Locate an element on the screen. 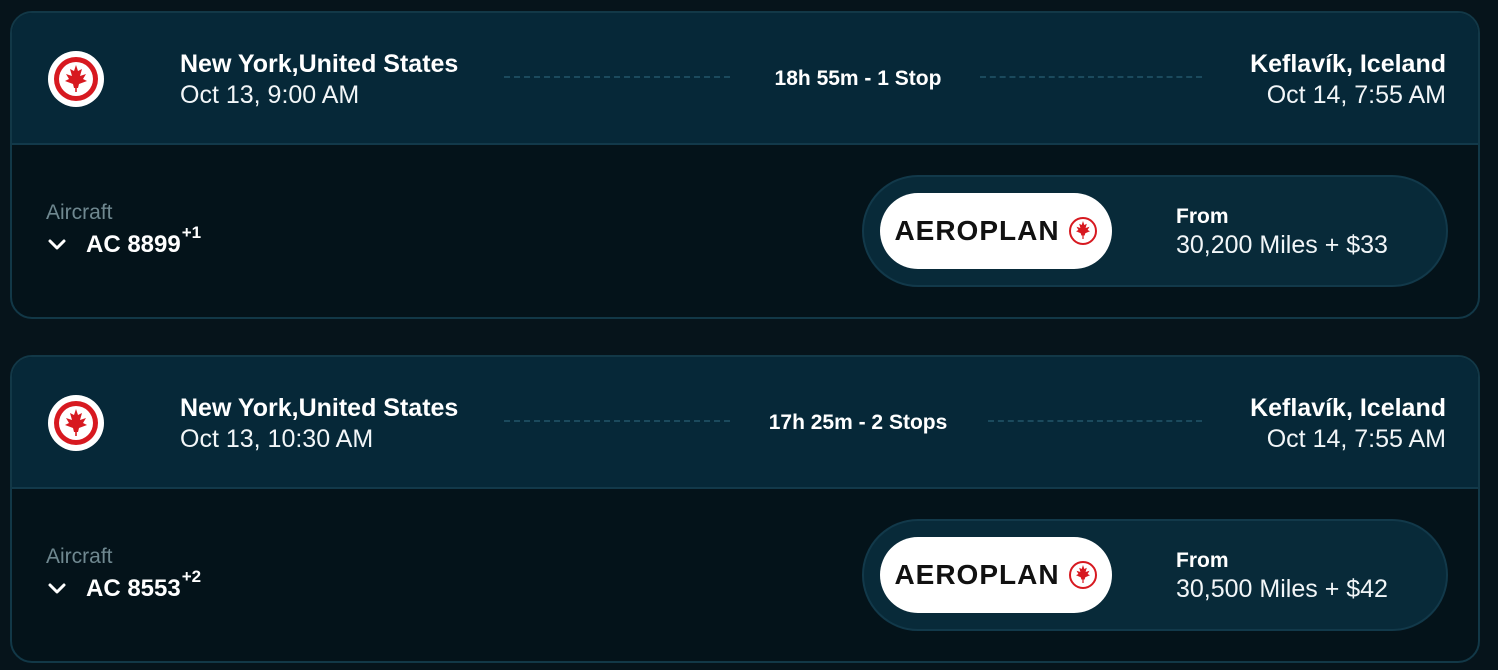 This screenshot has height=670, width=1498. origin: New York,United States Oct 13, 9:00 AM is located at coordinates (319, 80).